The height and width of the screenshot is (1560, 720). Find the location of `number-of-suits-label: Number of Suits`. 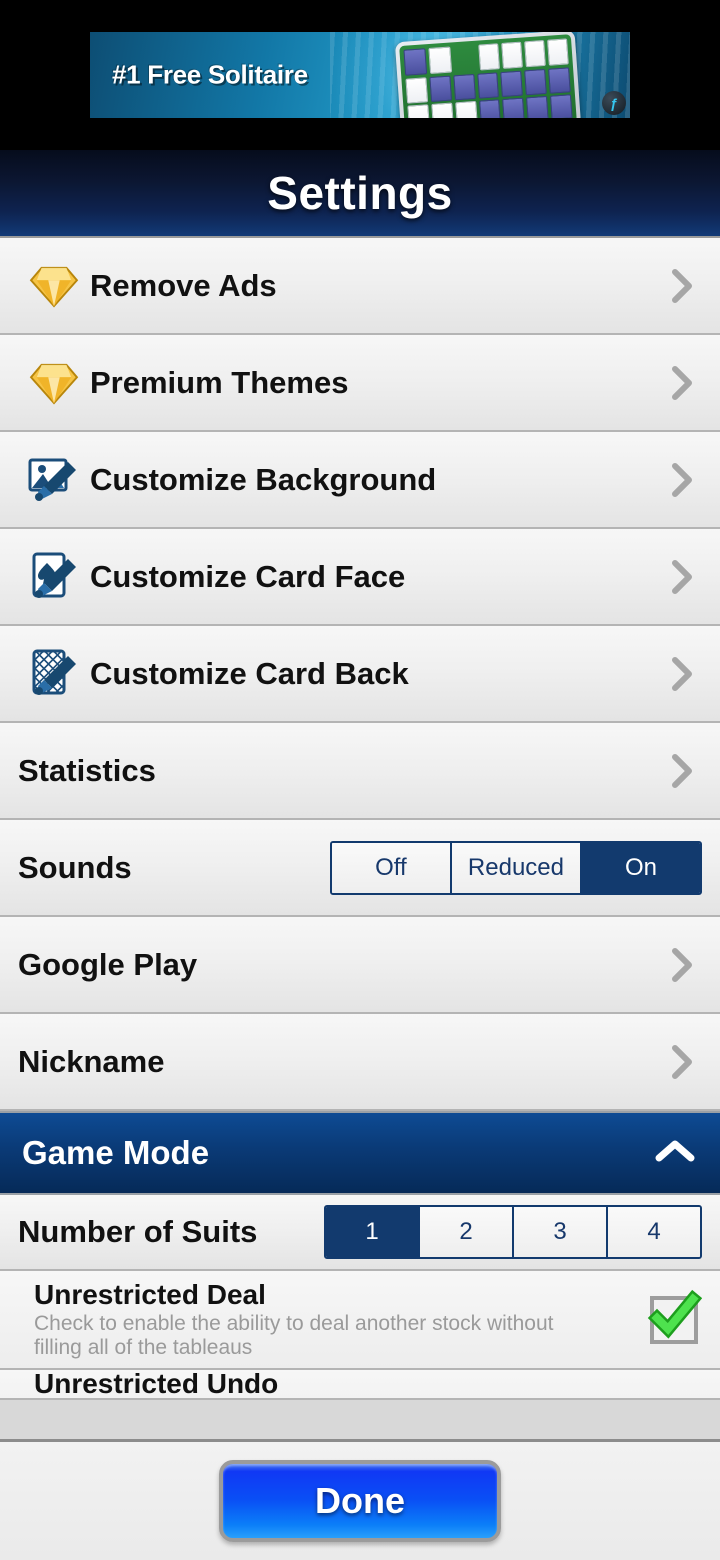

number-of-suits-label: Number of Suits is located at coordinates (138, 1231).